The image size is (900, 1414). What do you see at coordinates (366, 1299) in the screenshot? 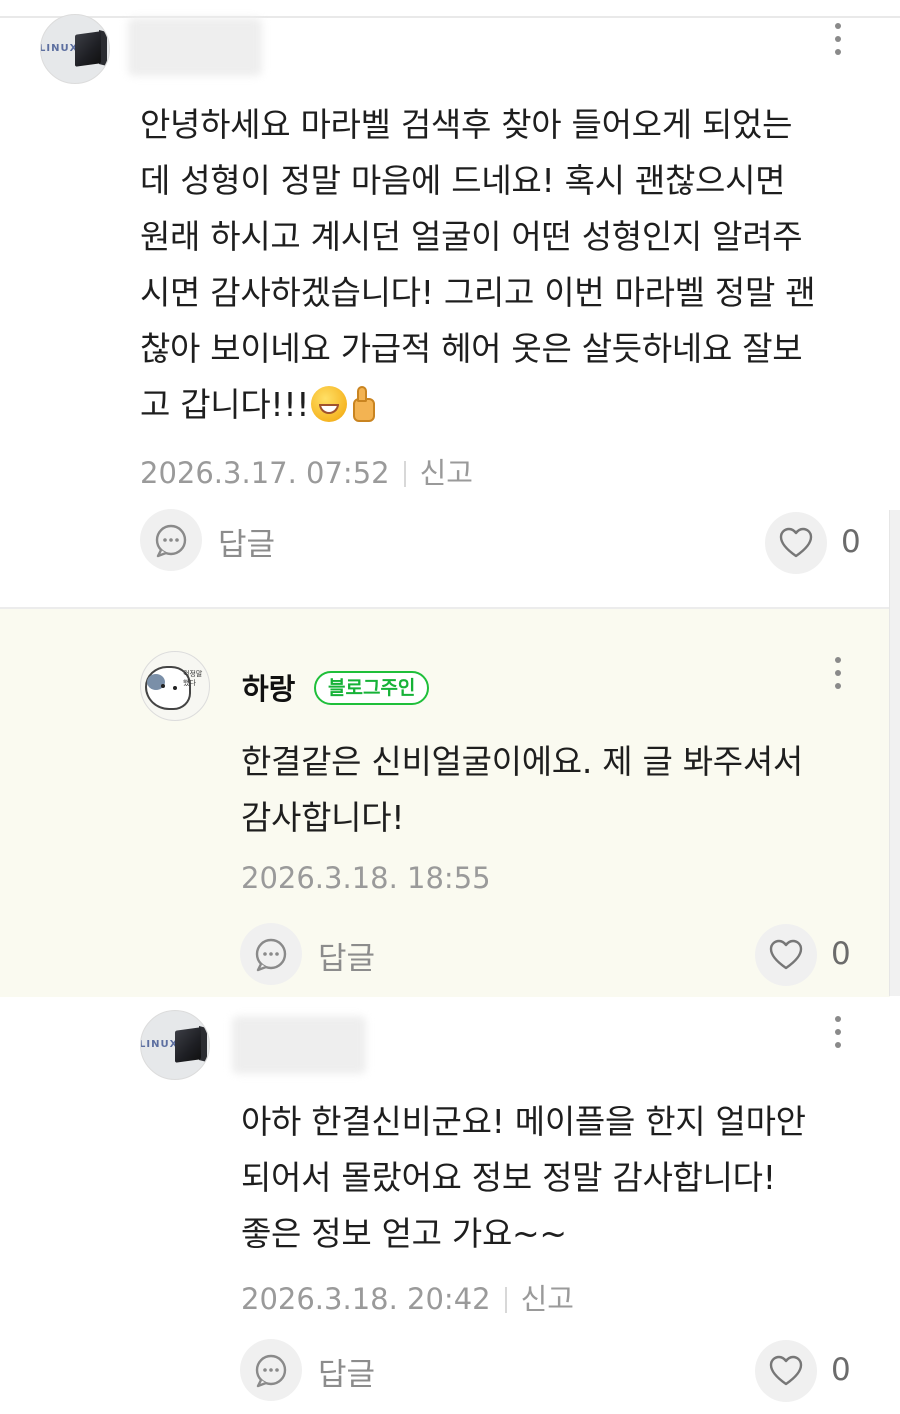
I see `comment-date: 2026.3.18. 20:42` at bounding box center [366, 1299].